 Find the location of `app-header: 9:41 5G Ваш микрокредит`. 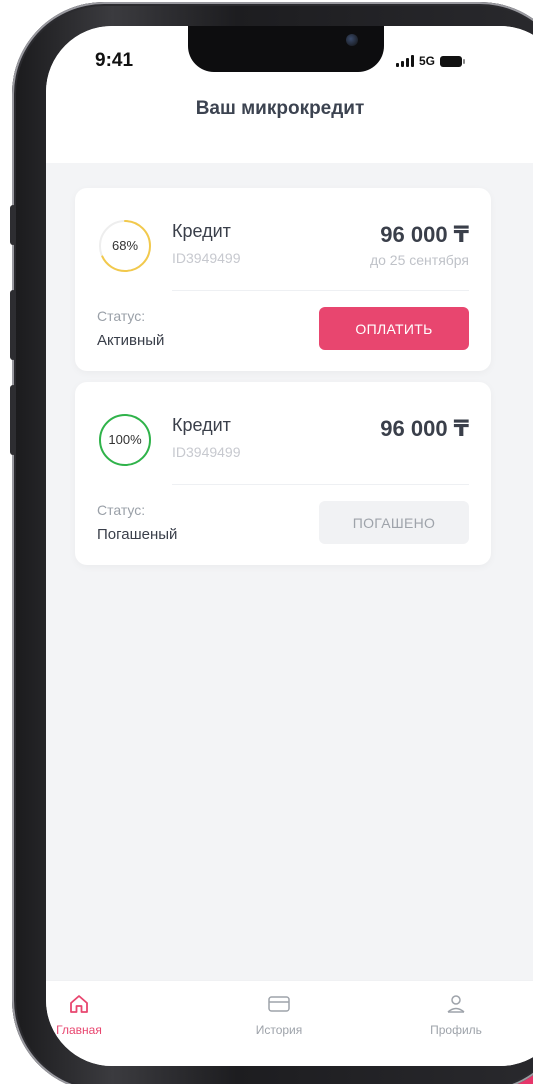

app-header: 9:41 5G Ваш микрокредит is located at coordinates (289, 94).